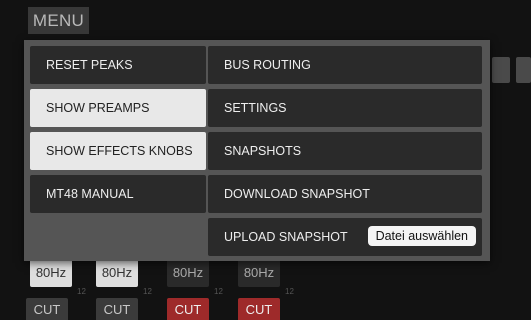 This screenshot has width=531, height=320. I want to click on bus-routing-label: BUS ROUTING, so click(267, 65).